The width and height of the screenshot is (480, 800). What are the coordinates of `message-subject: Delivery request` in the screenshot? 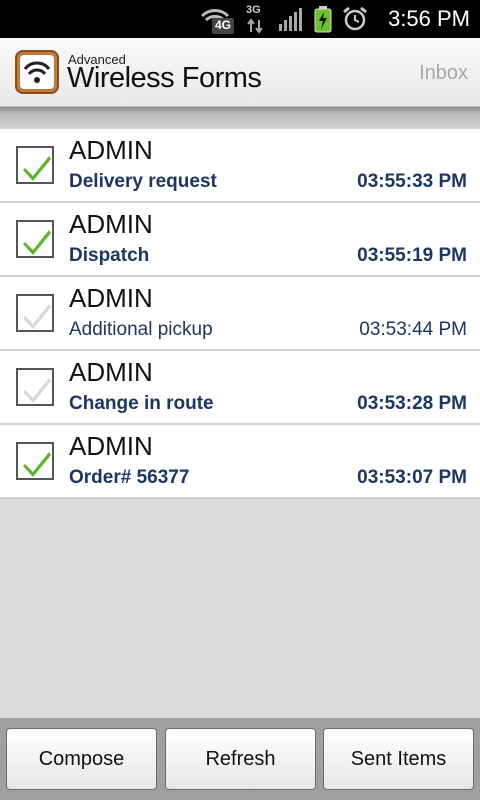 It's located at (143, 181).